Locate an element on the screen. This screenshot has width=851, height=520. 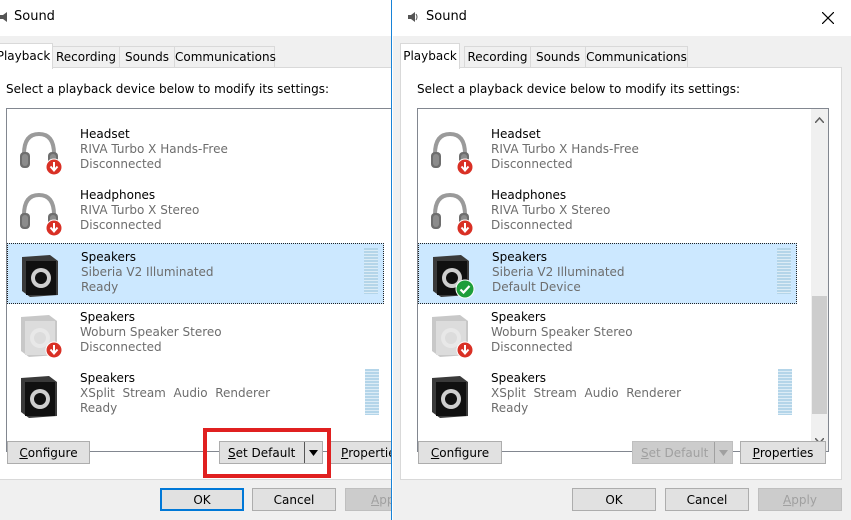
window-title: Sound is located at coordinates (34, 16).